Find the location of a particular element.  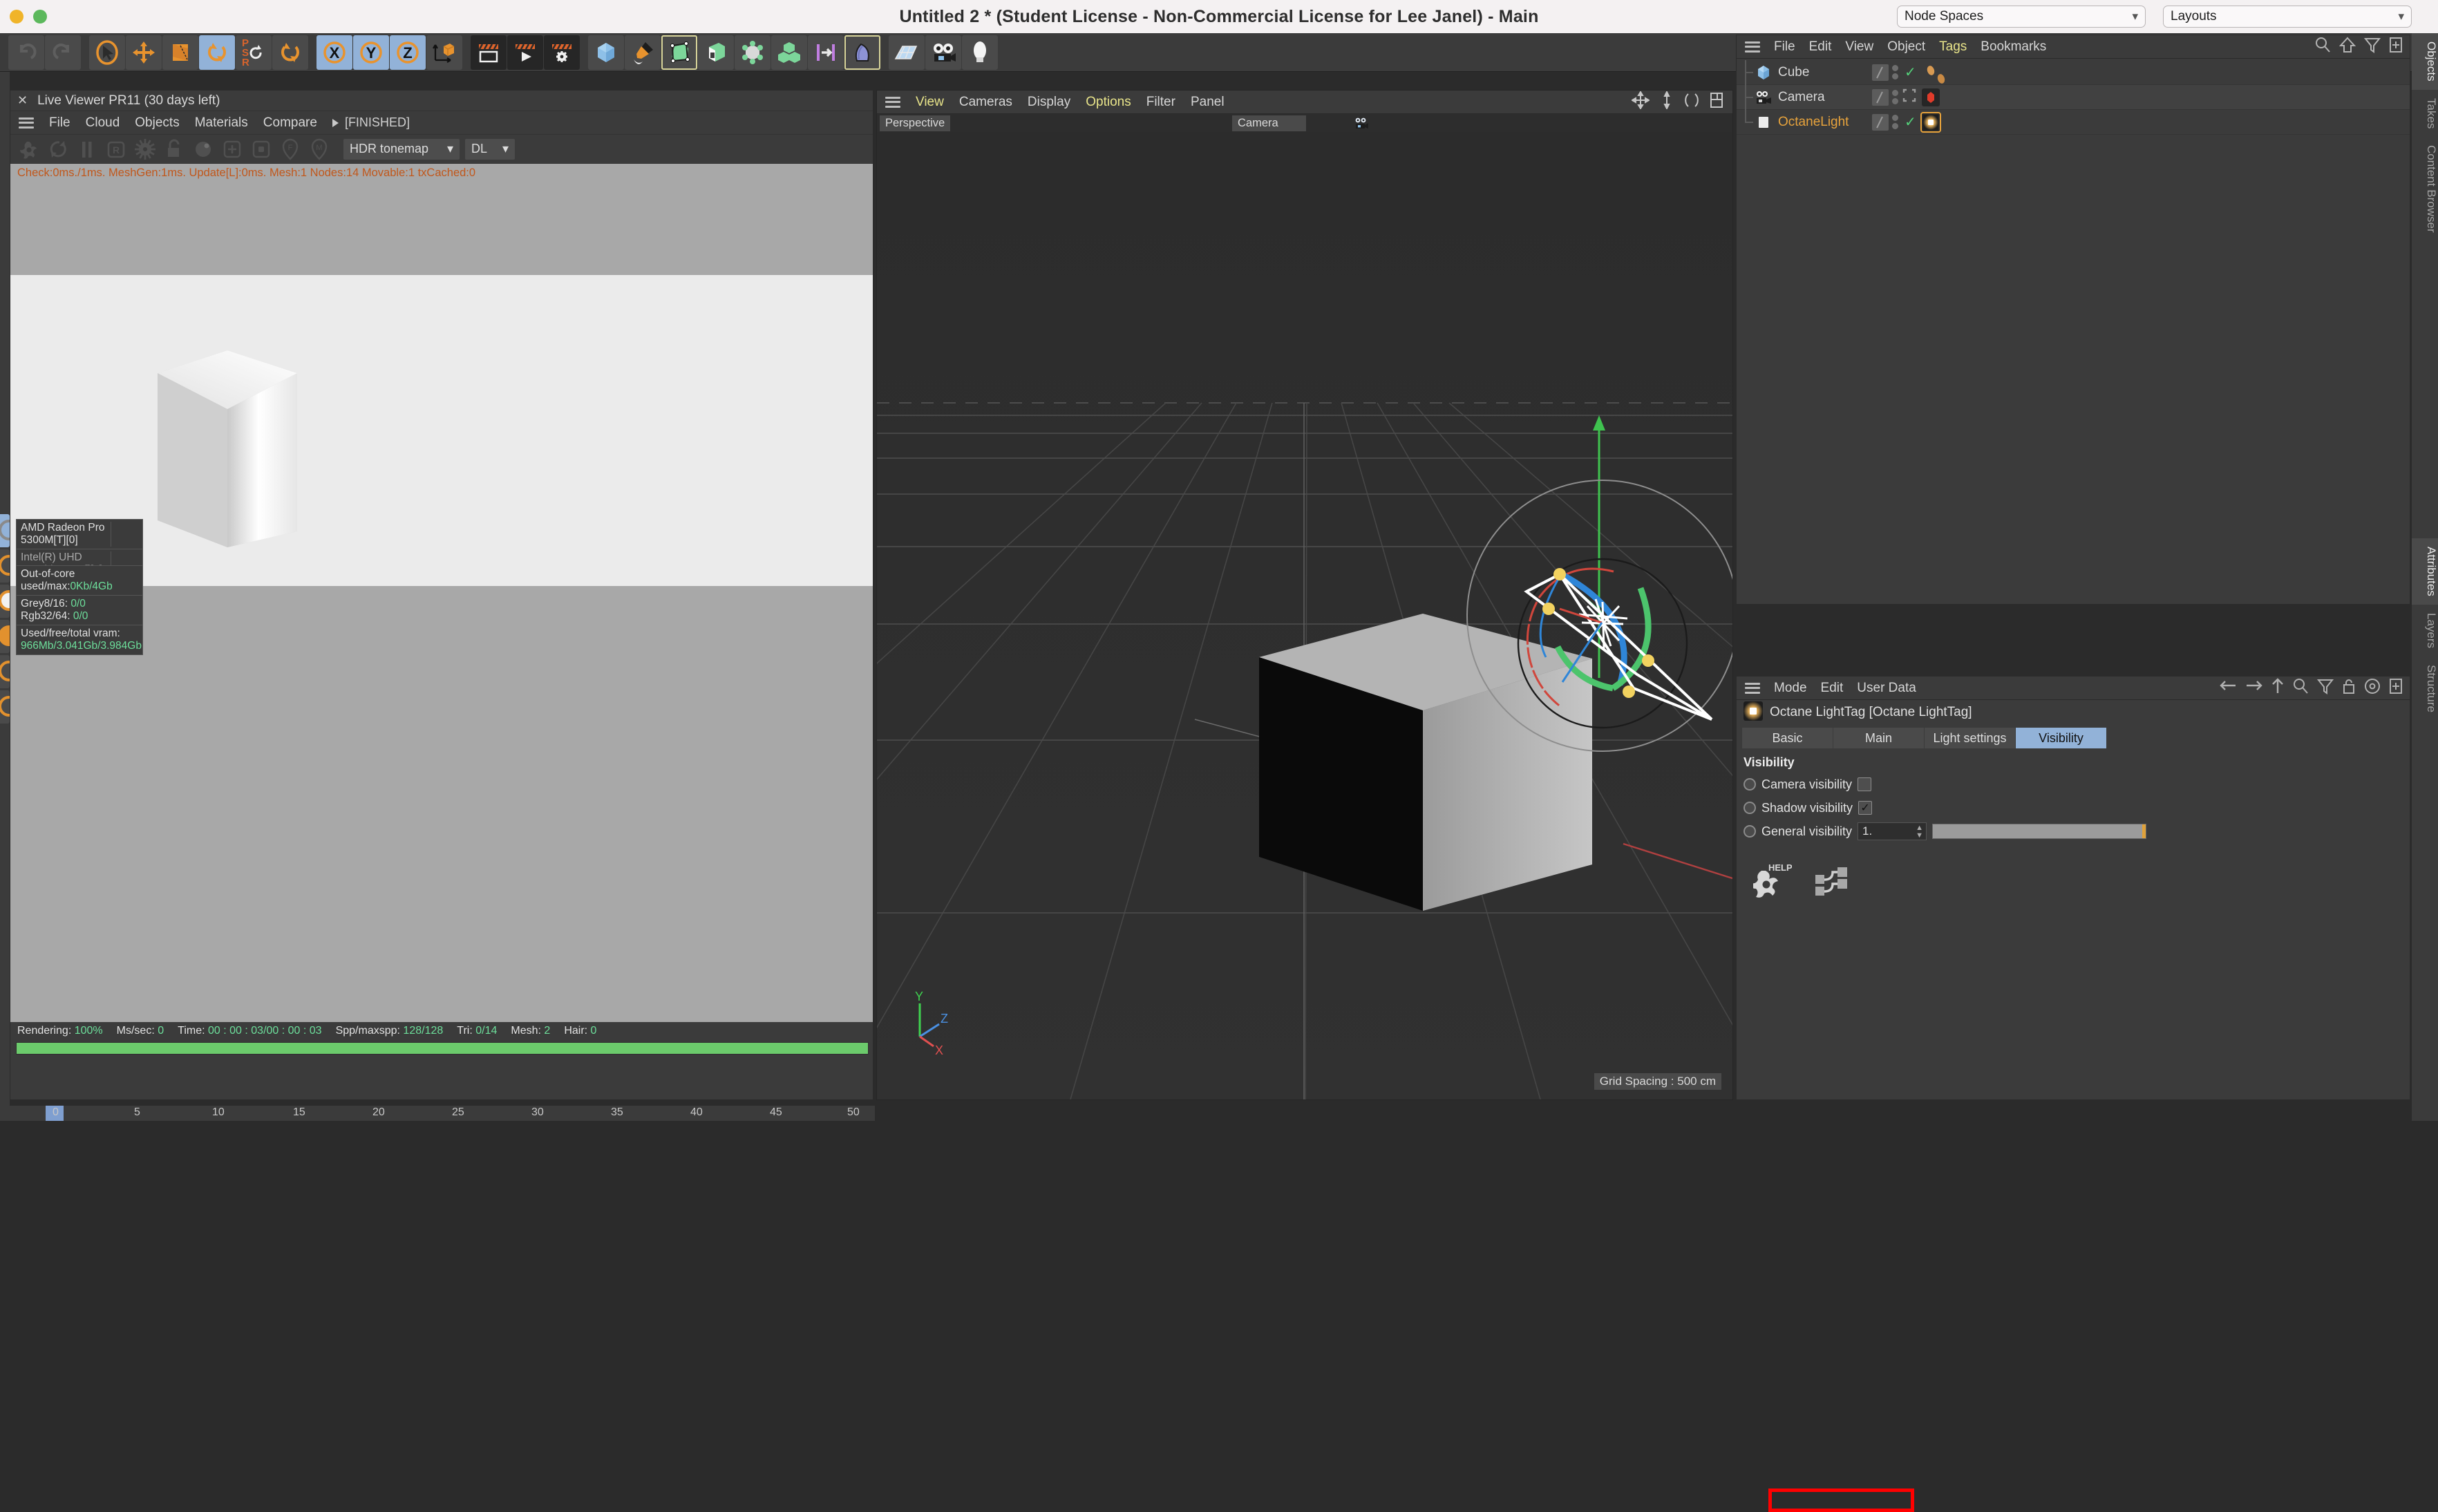

om-menu-tags: Tags is located at coordinates (1953, 47).